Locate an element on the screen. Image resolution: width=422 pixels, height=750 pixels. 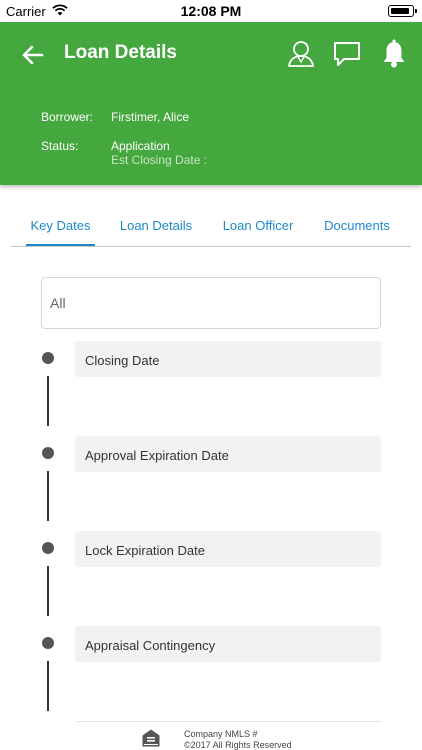
footer-divider is located at coordinates (228, 721).